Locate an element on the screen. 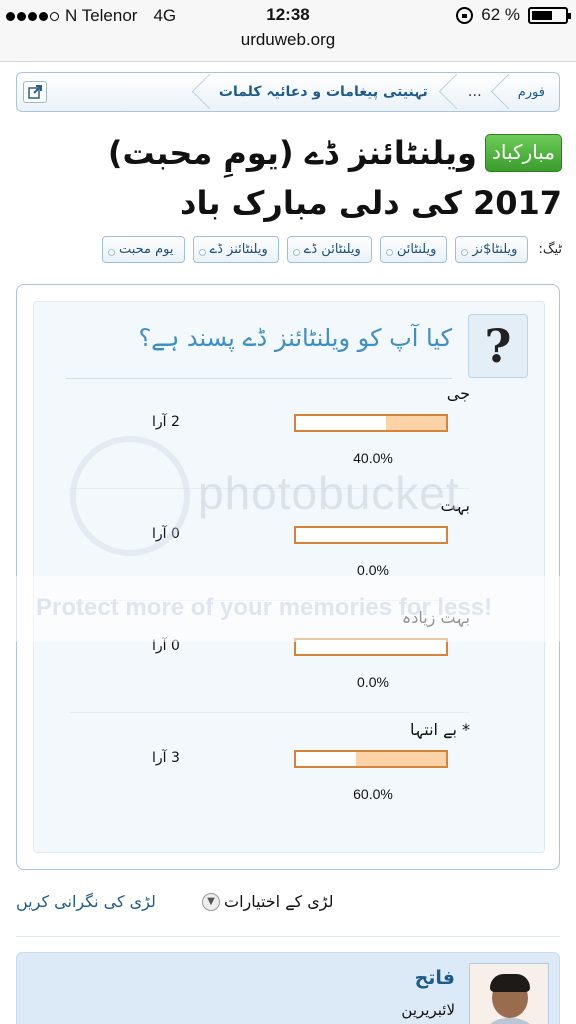  breadcrumb-item-category: تہنیتی پیغامات و دعائیہ کلمات is located at coordinates (326, 92).